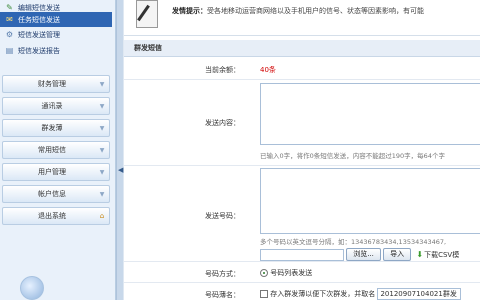 Image resolution: width=480 pixels, height=300 pixels. Describe the element at coordinates (268, 70) in the screenshot. I see `balance-value: 40条` at that location.